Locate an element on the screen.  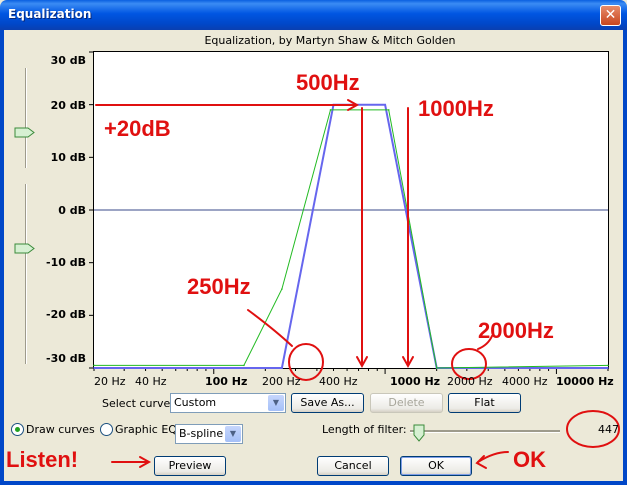
select-curve-value: Custom is located at coordinates (195, 402).